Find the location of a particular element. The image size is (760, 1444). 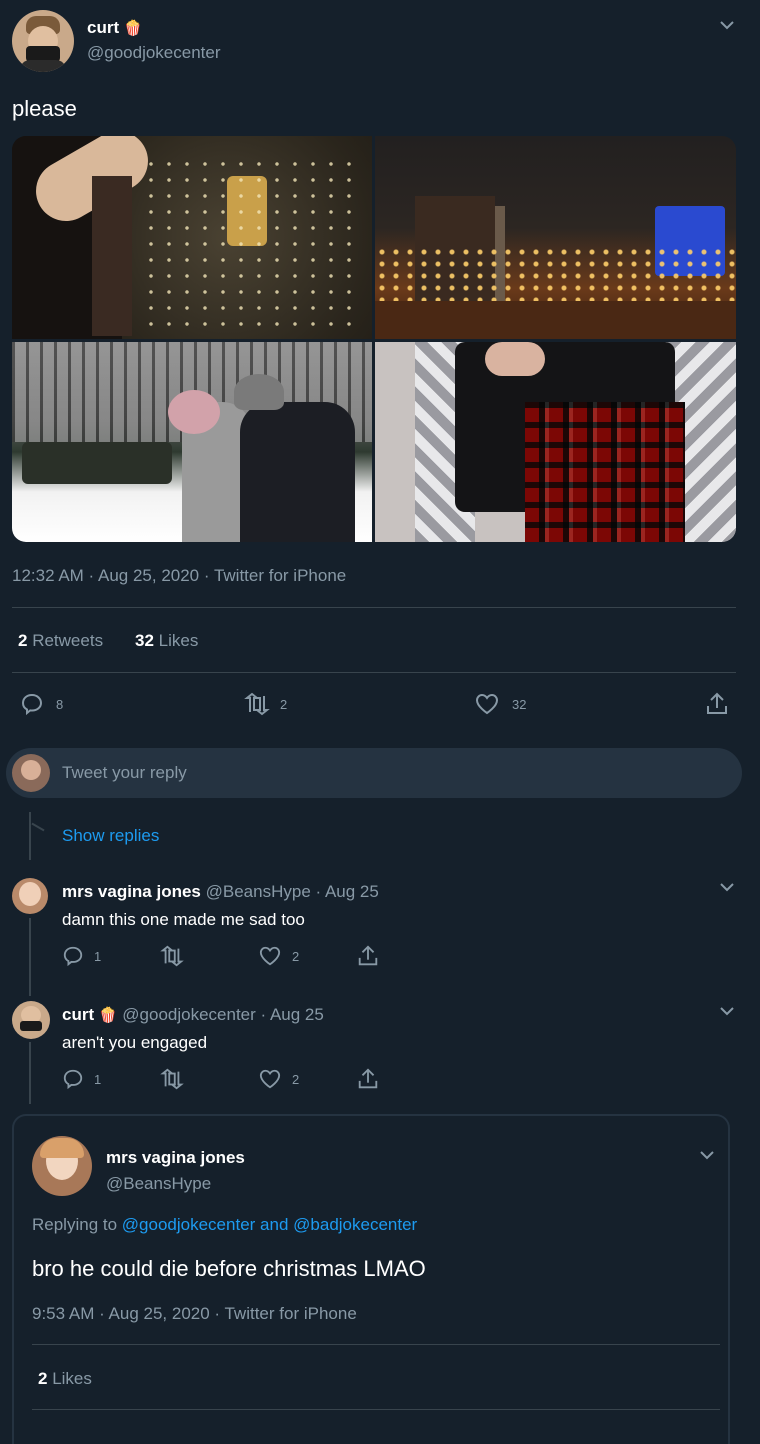

photo-snow-couple is located at coordinates (192, 442).